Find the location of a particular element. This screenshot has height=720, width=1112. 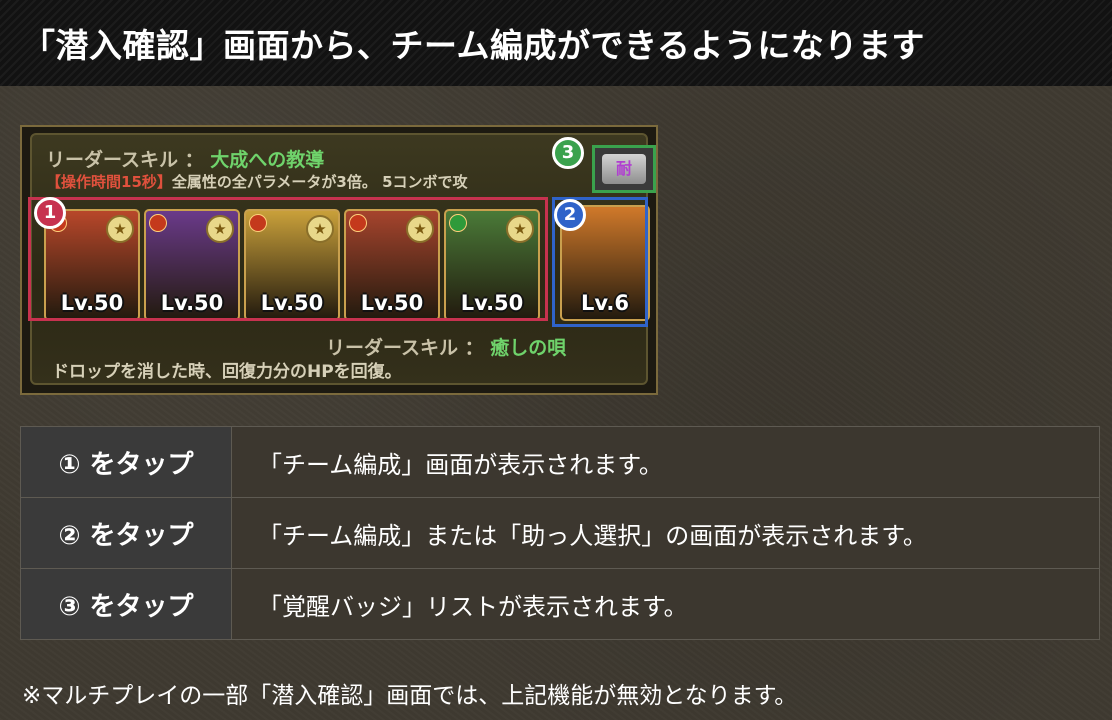

leader-skill-name: 大成への教導 is located at coordinates (267, 160).